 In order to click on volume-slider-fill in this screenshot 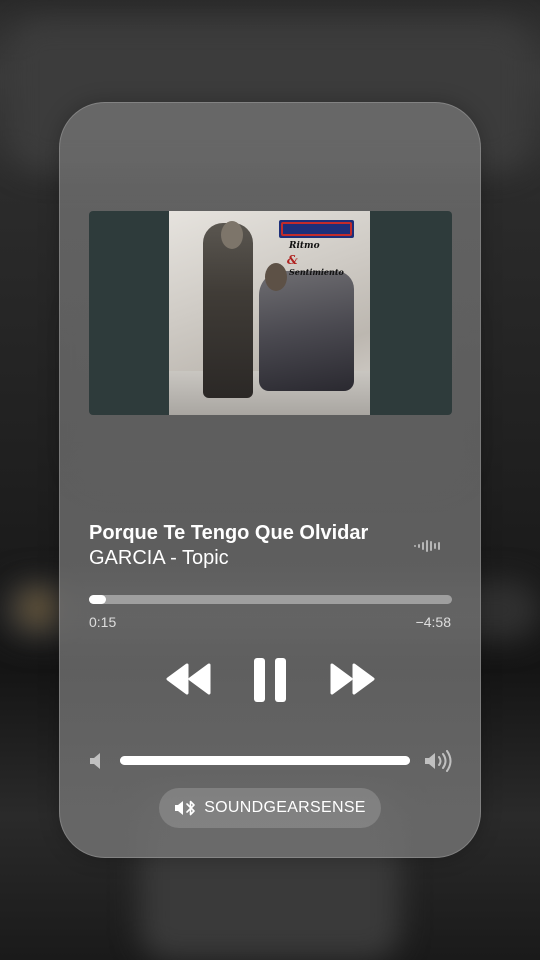, I will do `click(265, 760)`.